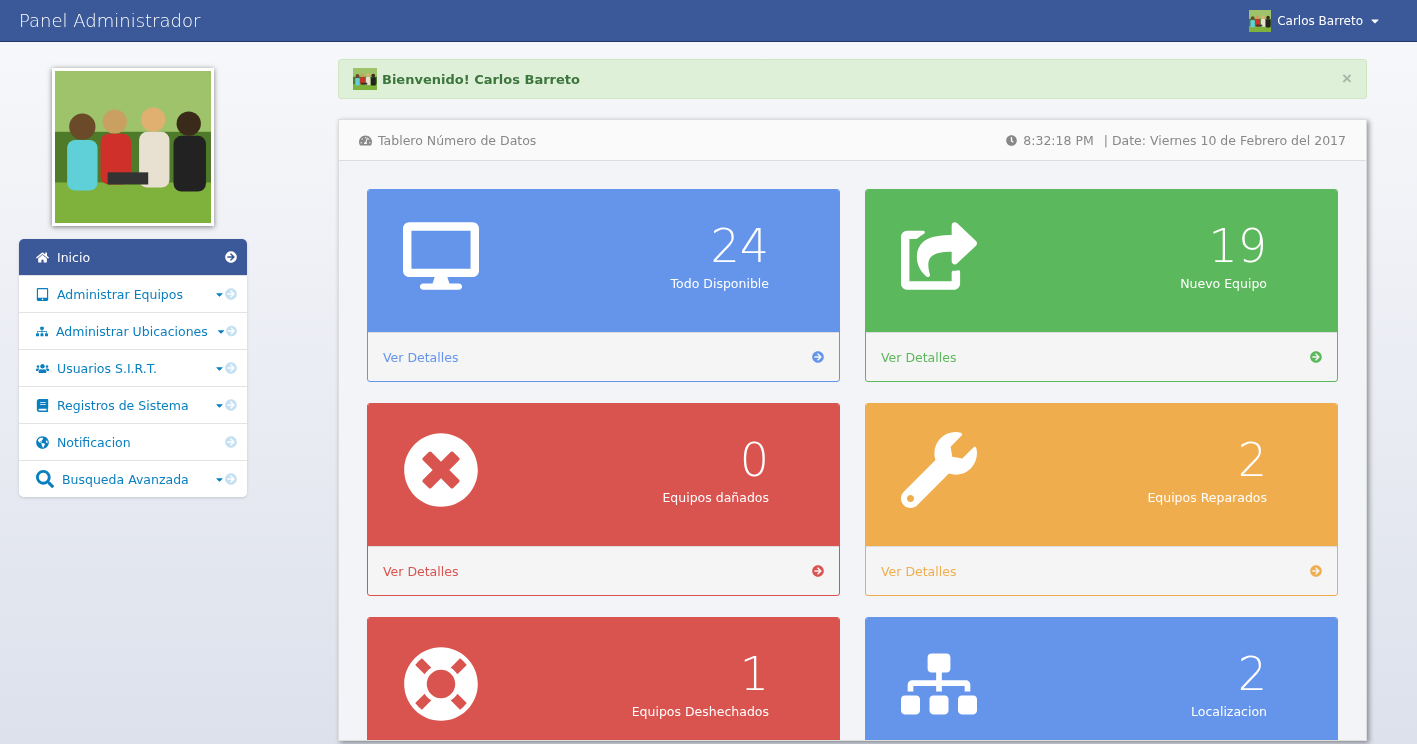 This screenshot has height=744, width=1417. I want to click on dashboard-icon, so click(365, 140).